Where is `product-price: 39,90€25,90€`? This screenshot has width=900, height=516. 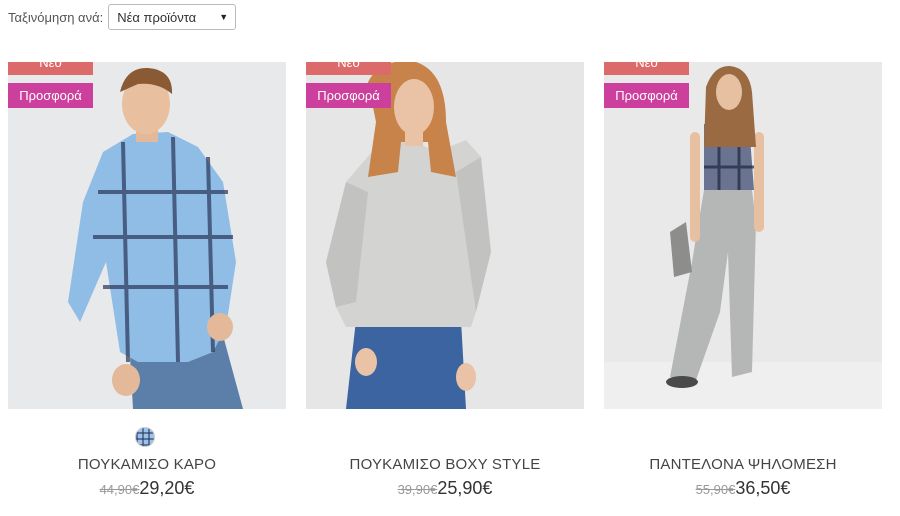 product-price: 39,90€25,90€ is located at coordinates (445, 488).